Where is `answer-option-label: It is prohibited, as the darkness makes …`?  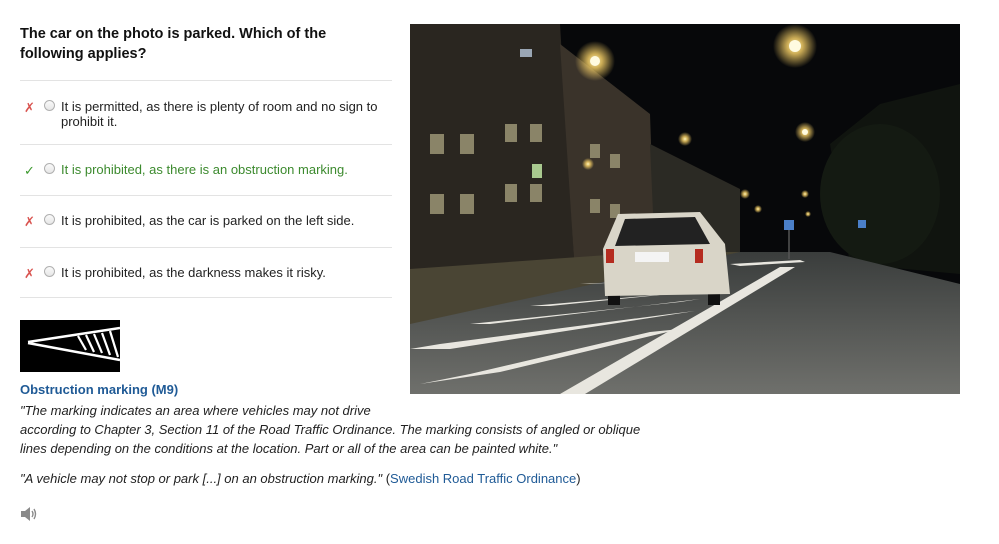 answer-option-label: It is prohibited, as the darkness makes … is located at coordinates (193, 272).